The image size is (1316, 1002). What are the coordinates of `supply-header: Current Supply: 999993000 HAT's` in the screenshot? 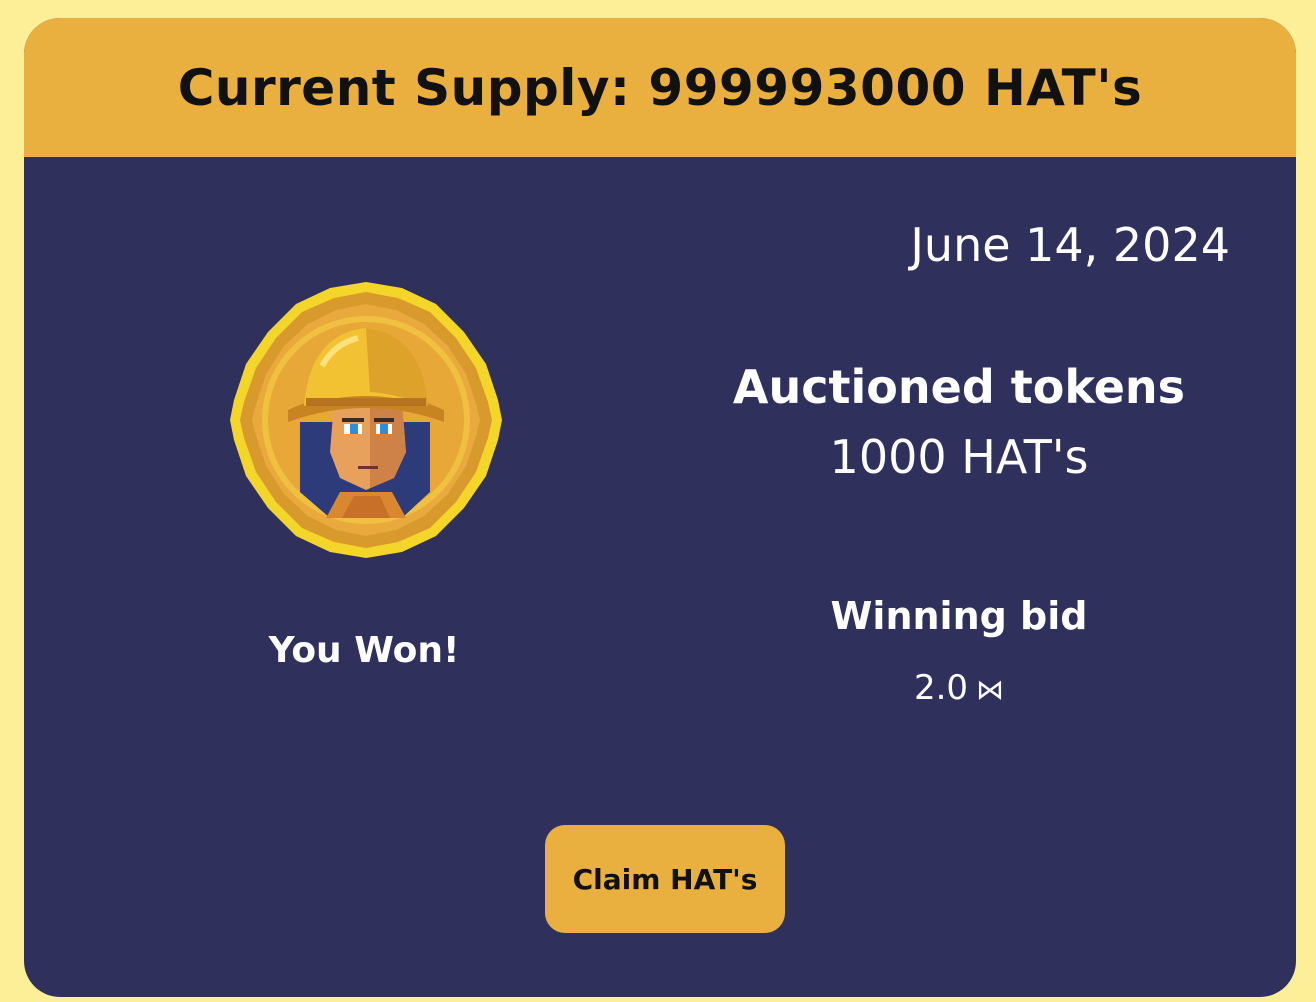 It's located at (660, 87).